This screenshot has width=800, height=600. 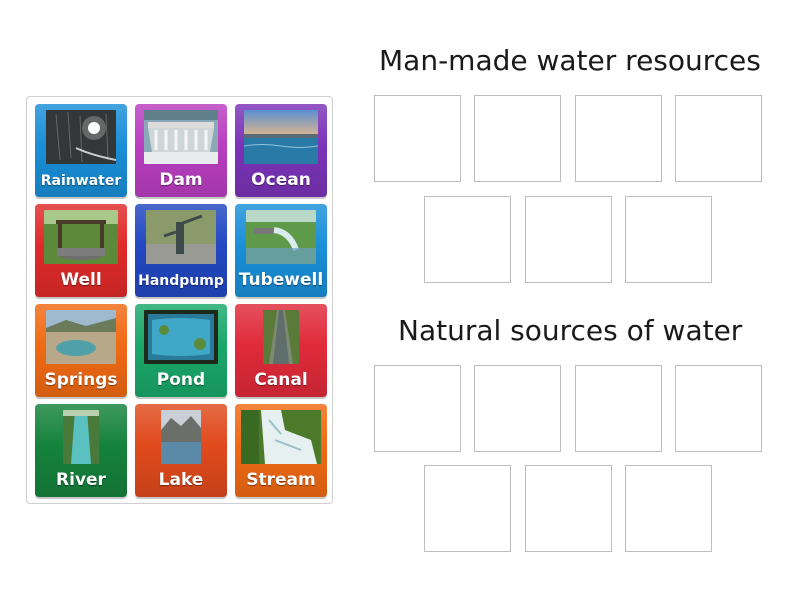 What do you see at coordinates (181, 281) in the screenshot?
I see `card-label: Handpump` at bounding box center [181, 281].